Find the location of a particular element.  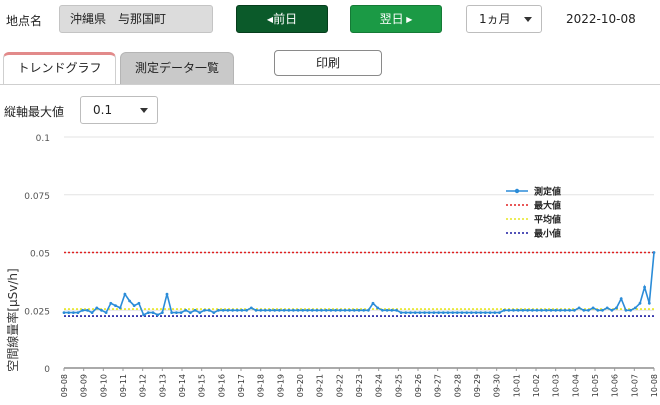

legend-label: 最大値 is located at coordinates (547, 206).